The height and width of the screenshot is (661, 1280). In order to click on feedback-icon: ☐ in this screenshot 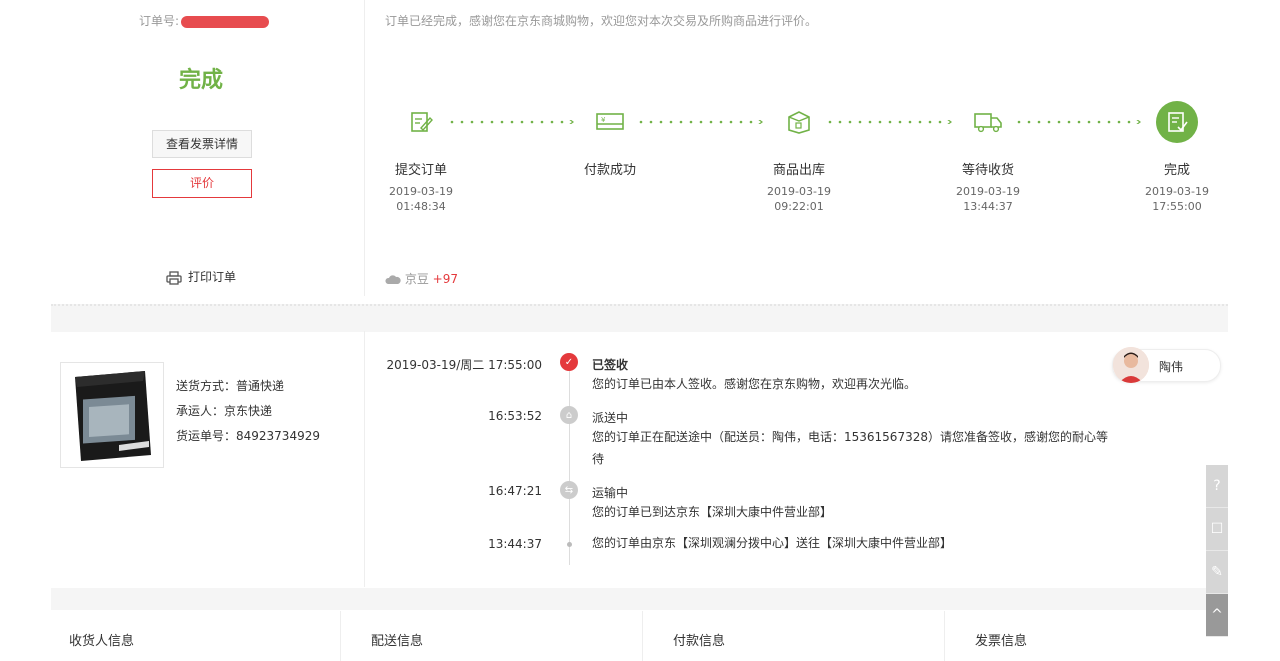, I will do `click(1217, 529)`.